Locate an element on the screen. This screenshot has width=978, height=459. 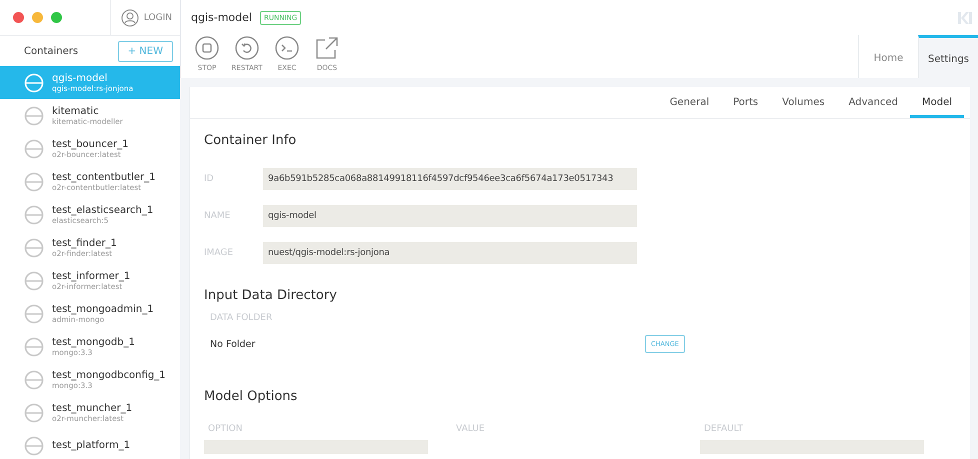
minimize-window-button is located at coordinates (37, 17).